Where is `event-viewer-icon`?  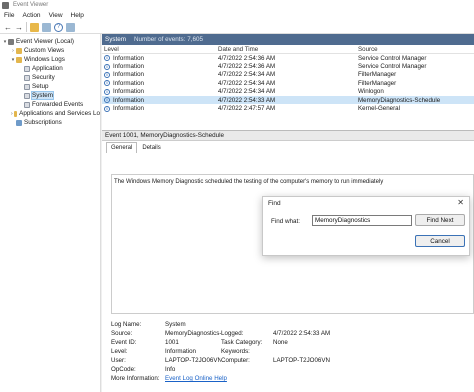
event-viewer-icon is located at coordinates (11, 41).